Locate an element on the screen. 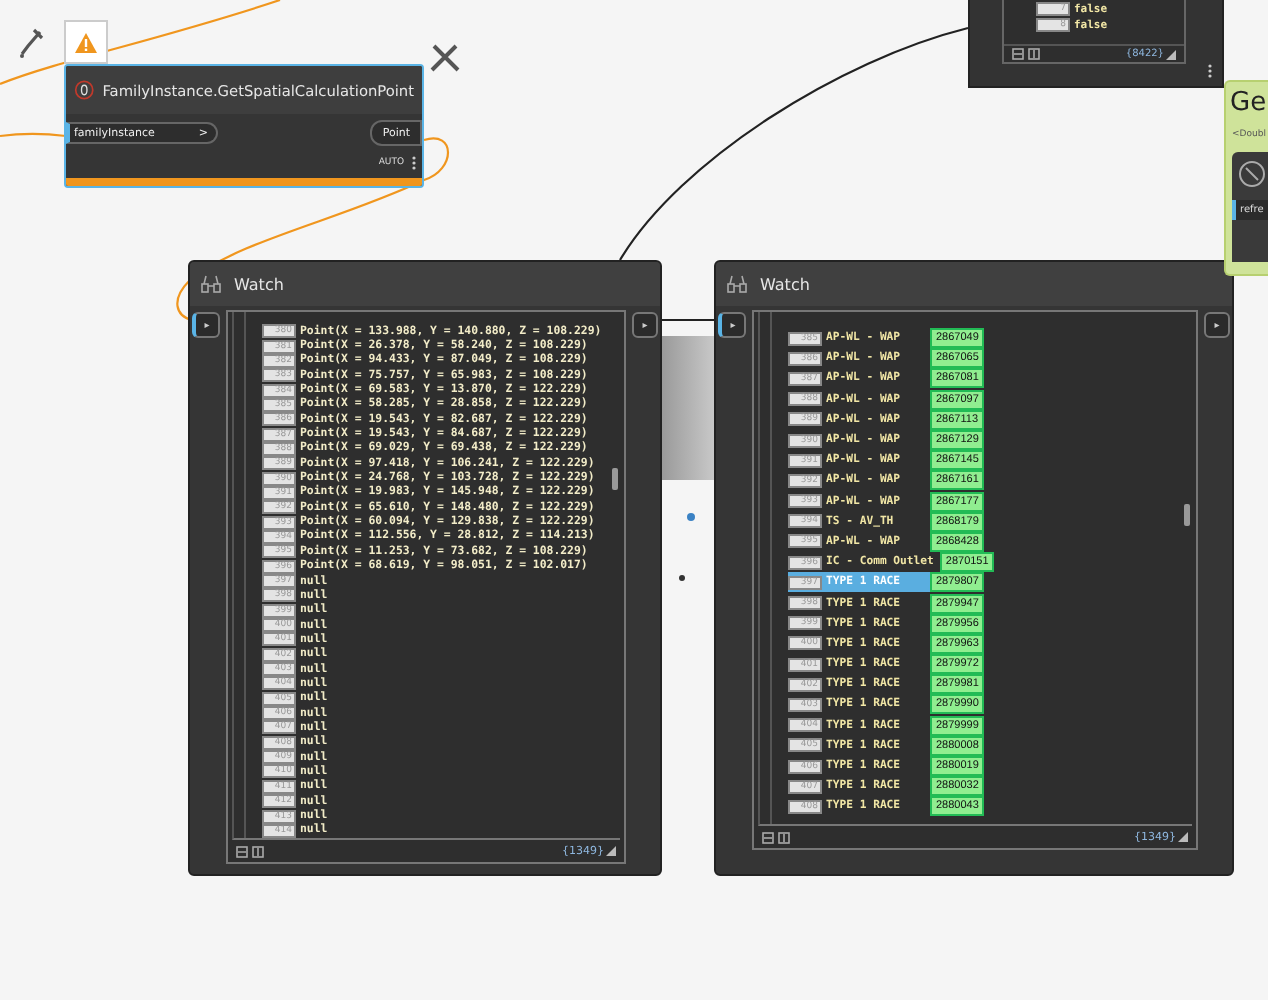 This screenshot has height=1000, width=1268. group-title: Ge is located at coordinates (1249, 104).